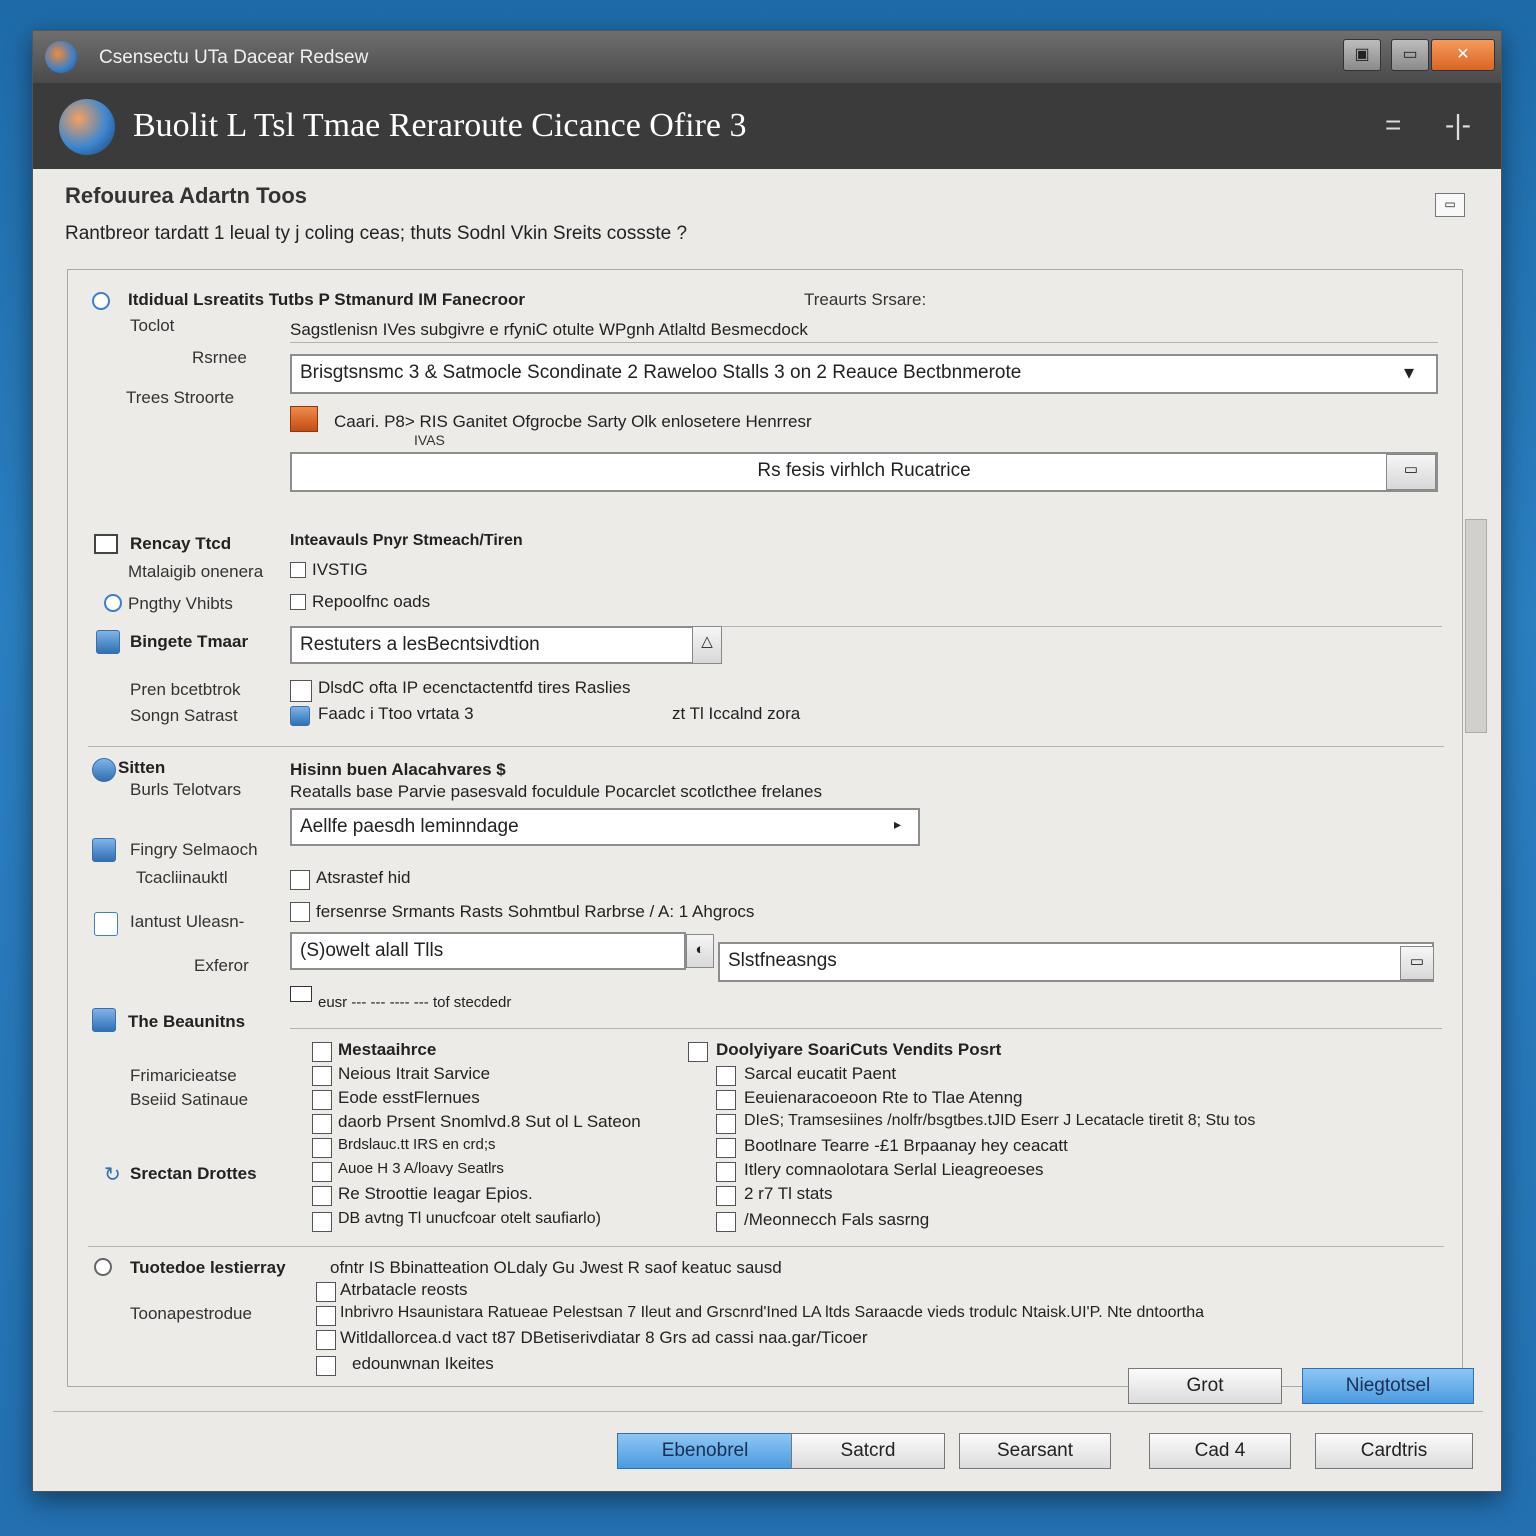  Describe the element at coordinates (417, 1144) in the screenshot. I see `left-item: Brdslauc.tt IRS en crd;s` at that location.